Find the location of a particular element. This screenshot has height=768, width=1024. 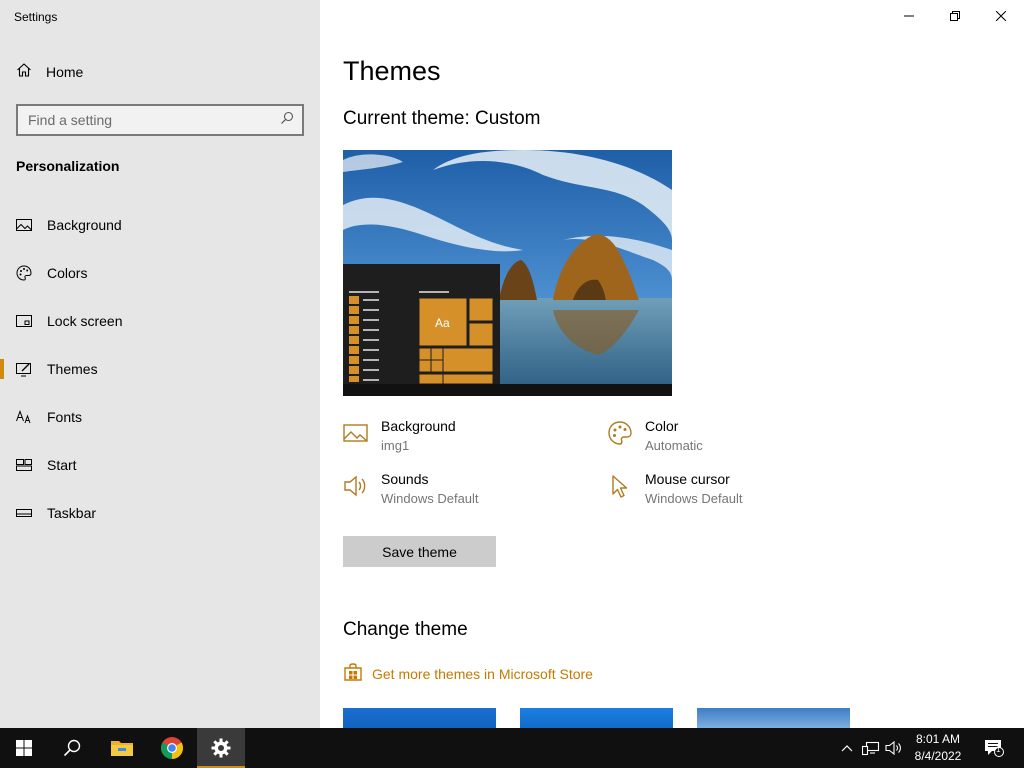

app-title: Settings is located at coordinates (36, 17).